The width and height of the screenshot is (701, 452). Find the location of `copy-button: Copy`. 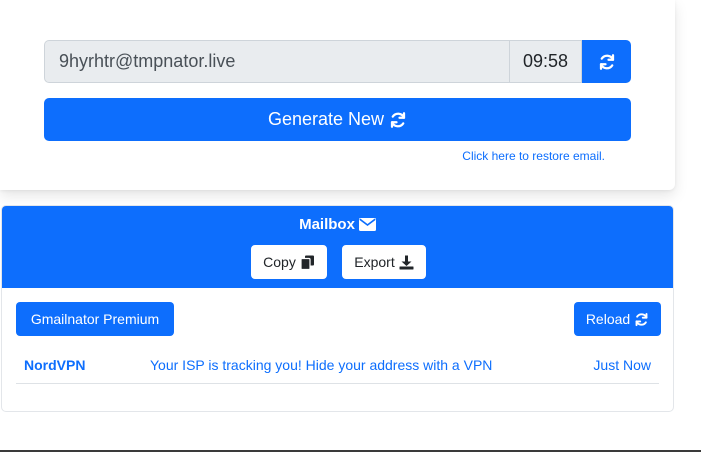

copy-button: Copy is located at coordinates (289, 262).